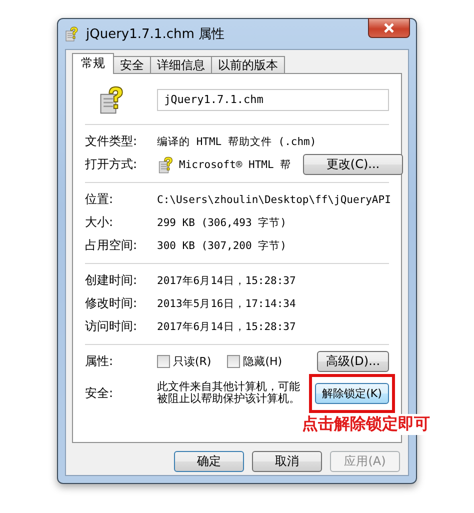 This screenshot has height=513, width=474. Describe the element at coordinates (287, 461) in the screenshot. I see `dialog-button: 取消` at that location.